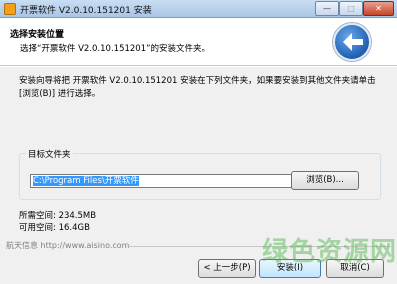 This screenshot has width=397, height=284. I want to click on space-available: 可用空间: 16.4GB, so click(54, 228).